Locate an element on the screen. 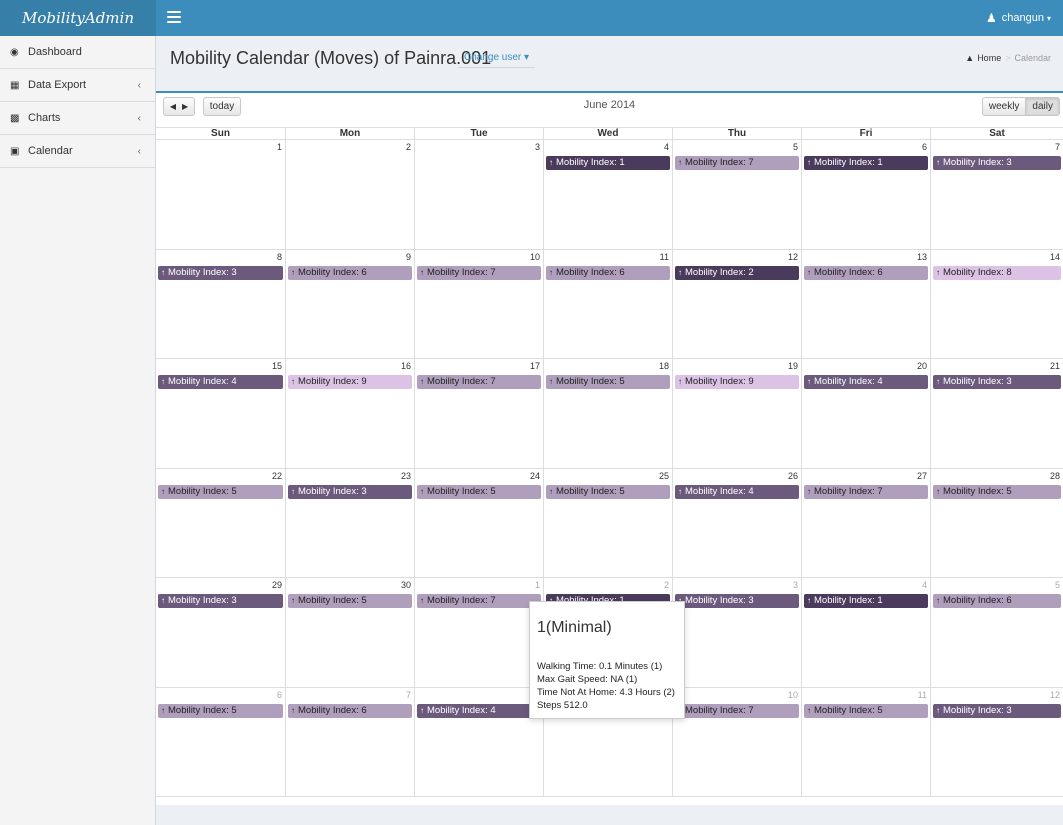 This screenshot has height=825, width=1063. day-number: 18 is located at coordinates (663, 366).